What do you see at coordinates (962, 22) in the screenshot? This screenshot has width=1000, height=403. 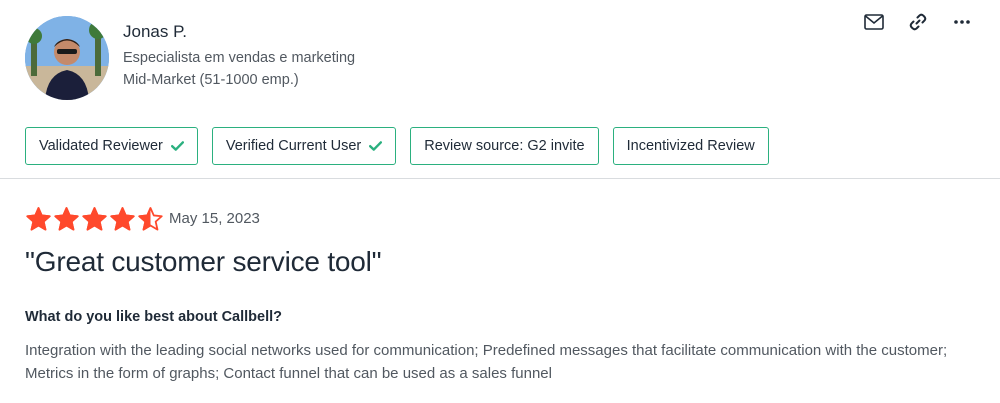 I see `more-icon` at bounding box center [962, 22].